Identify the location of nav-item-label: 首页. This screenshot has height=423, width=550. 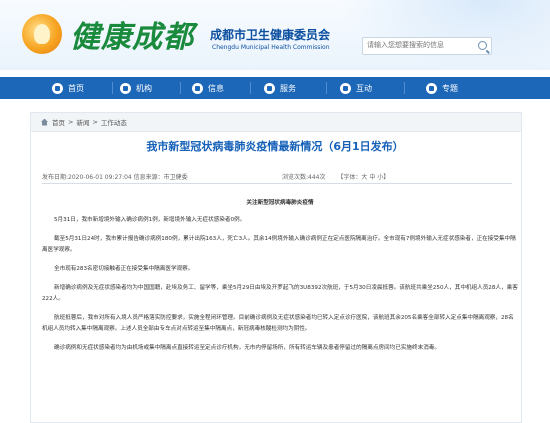
(76, 88).